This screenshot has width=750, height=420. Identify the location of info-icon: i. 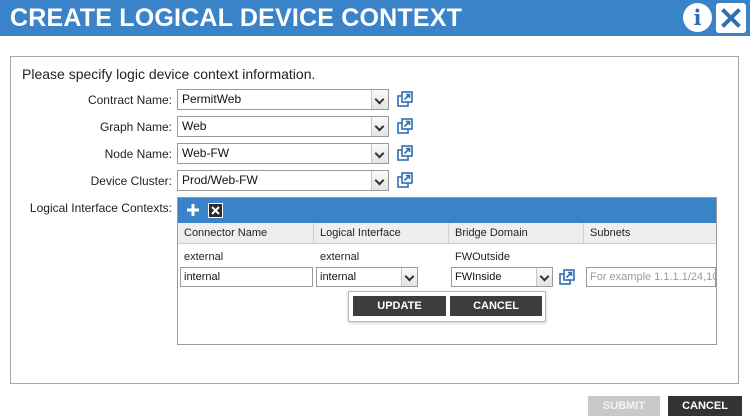
(697, 17).